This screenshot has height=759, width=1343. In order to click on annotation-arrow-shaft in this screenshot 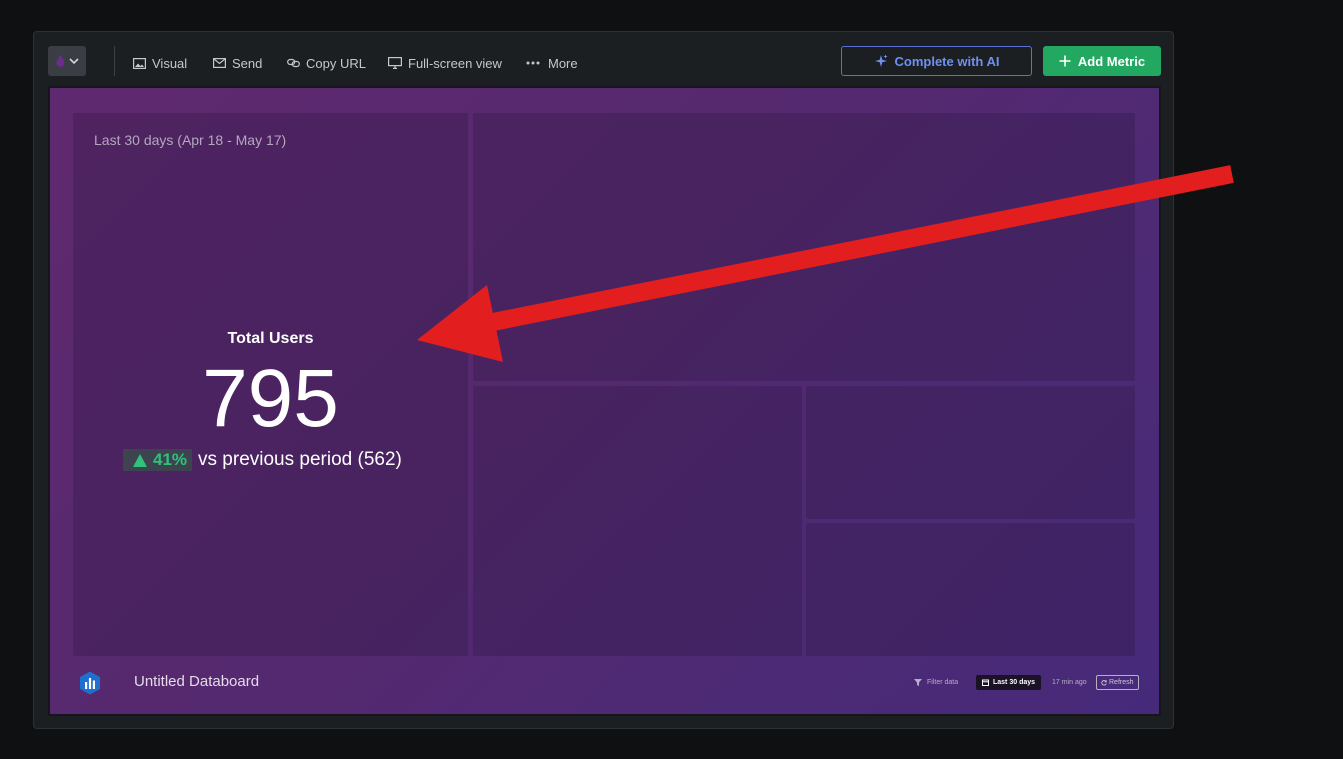, I will do `click(860, 248)`.